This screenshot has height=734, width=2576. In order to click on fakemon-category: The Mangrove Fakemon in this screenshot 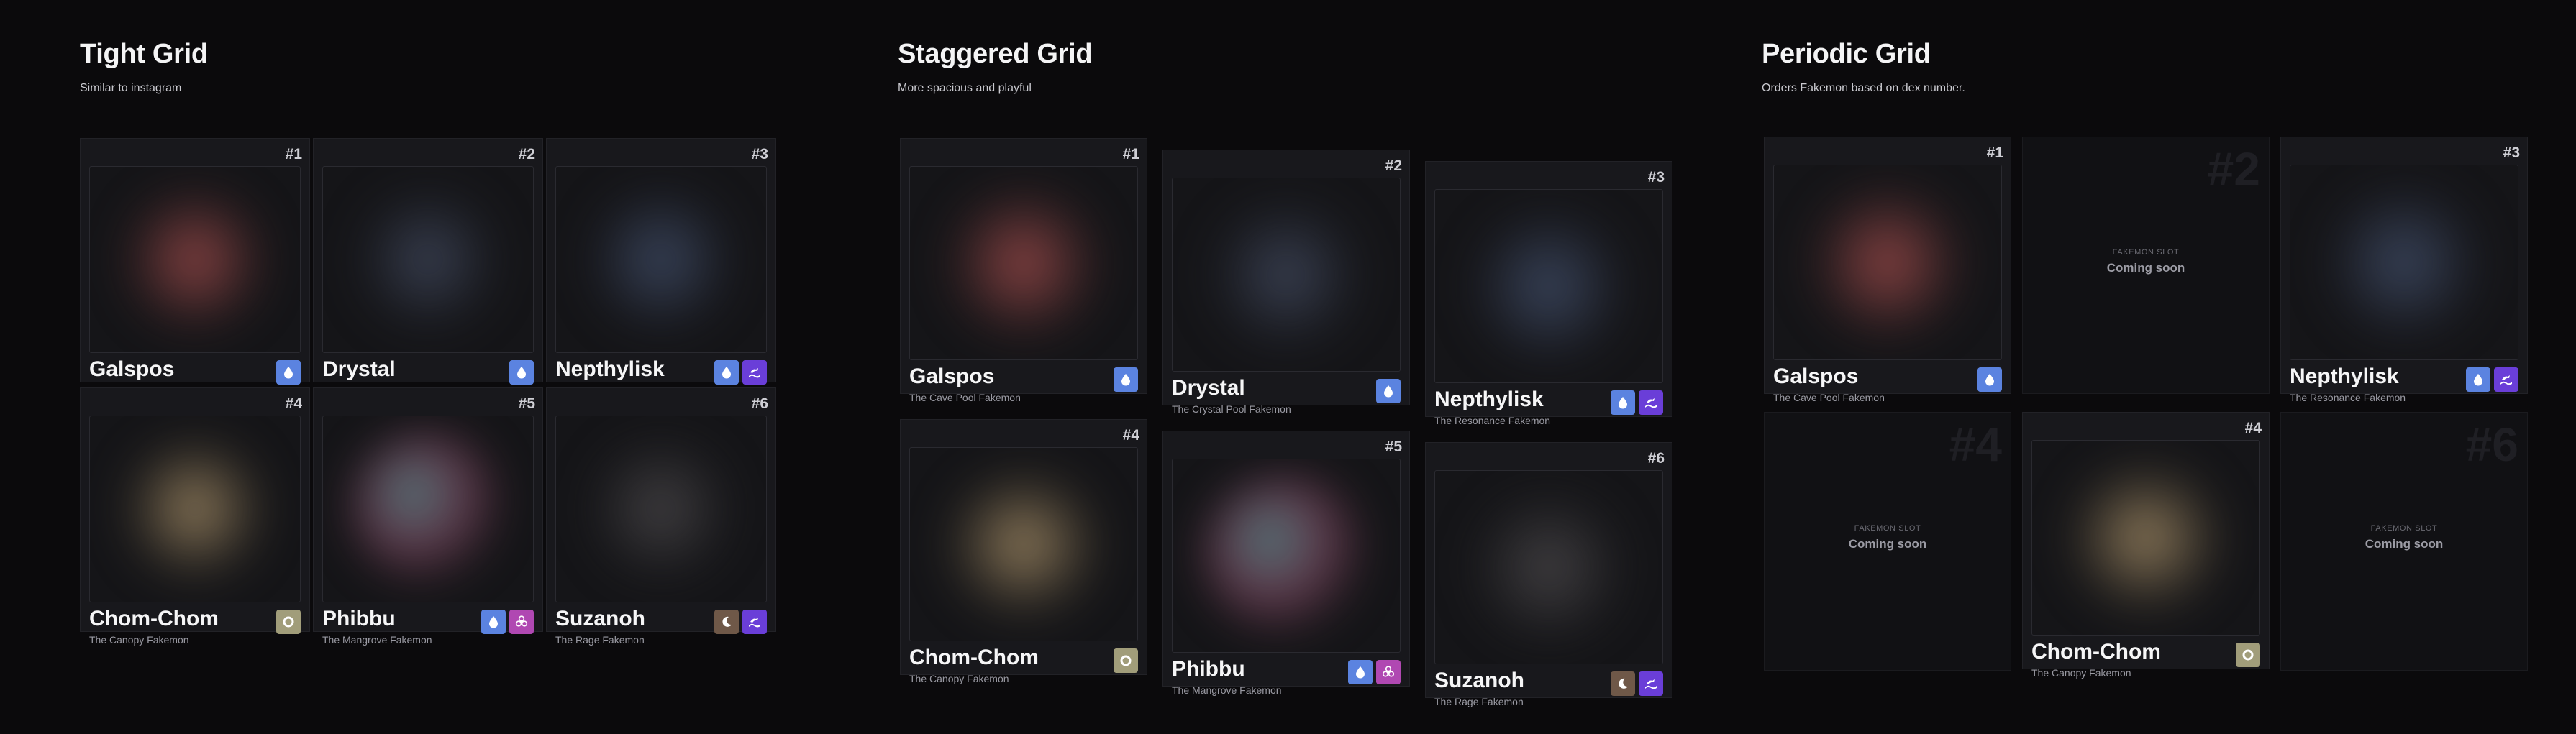, I will do `click(377, 640)`.